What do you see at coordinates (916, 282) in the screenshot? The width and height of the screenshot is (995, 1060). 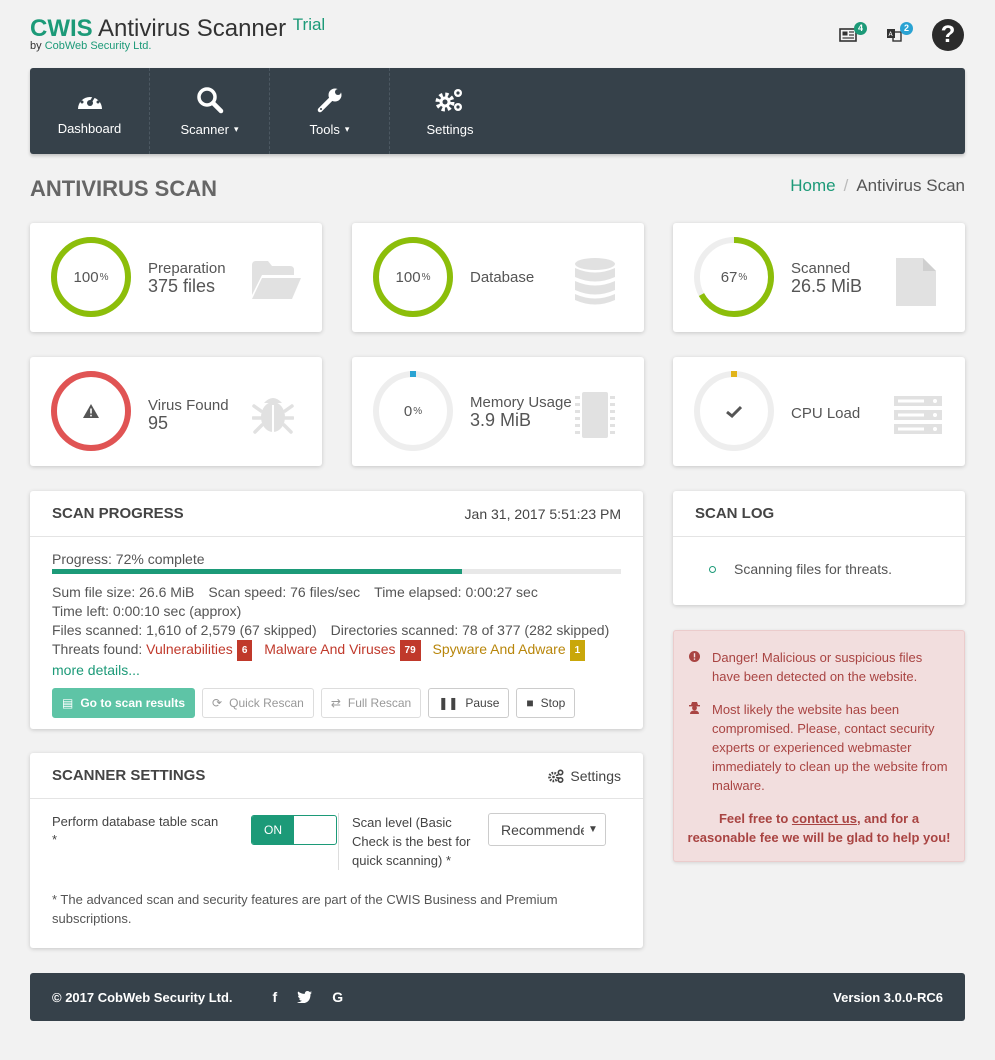 I see `file-icon` at bounding box center [916, 282].